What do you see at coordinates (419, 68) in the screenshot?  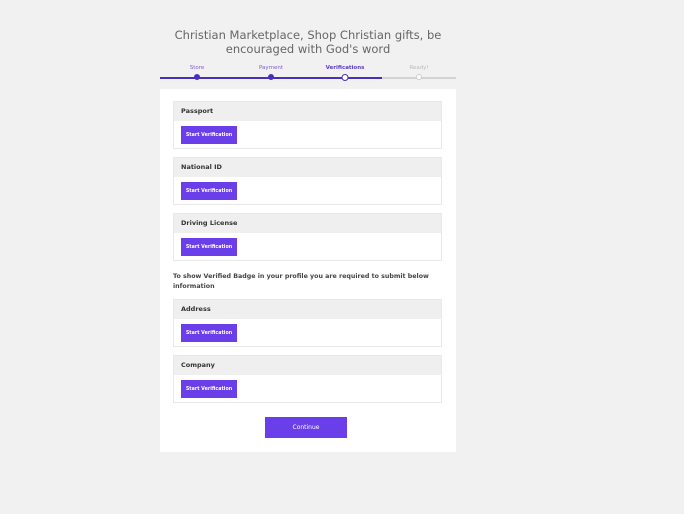 I see `step-ready-label: Ready!` at bounding box center [419, 68].